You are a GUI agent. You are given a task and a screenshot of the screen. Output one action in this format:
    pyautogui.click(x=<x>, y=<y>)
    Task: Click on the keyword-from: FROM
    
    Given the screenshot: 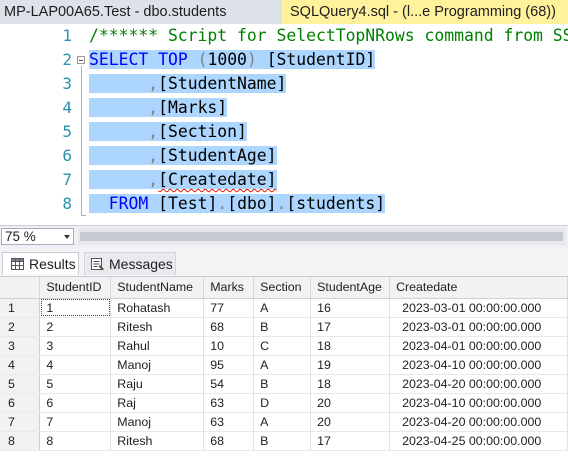 What is the action you would take?
    pyautogui.click(x=128, y=203)
    